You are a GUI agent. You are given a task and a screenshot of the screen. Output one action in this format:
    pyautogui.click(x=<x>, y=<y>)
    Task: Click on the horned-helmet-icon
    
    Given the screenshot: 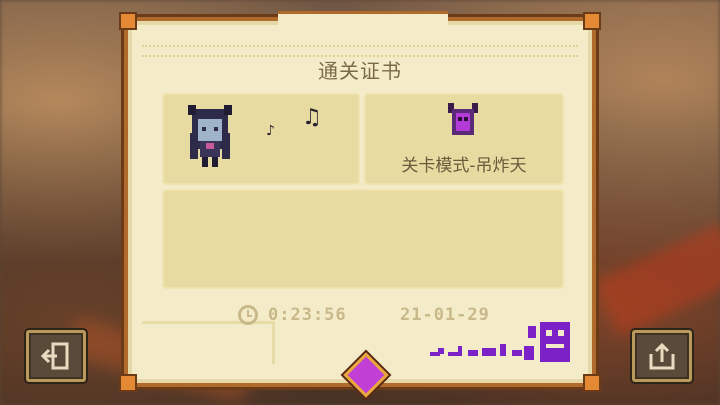 What is the action you would take?
    pyautogui.click(x=463, y=119)
    